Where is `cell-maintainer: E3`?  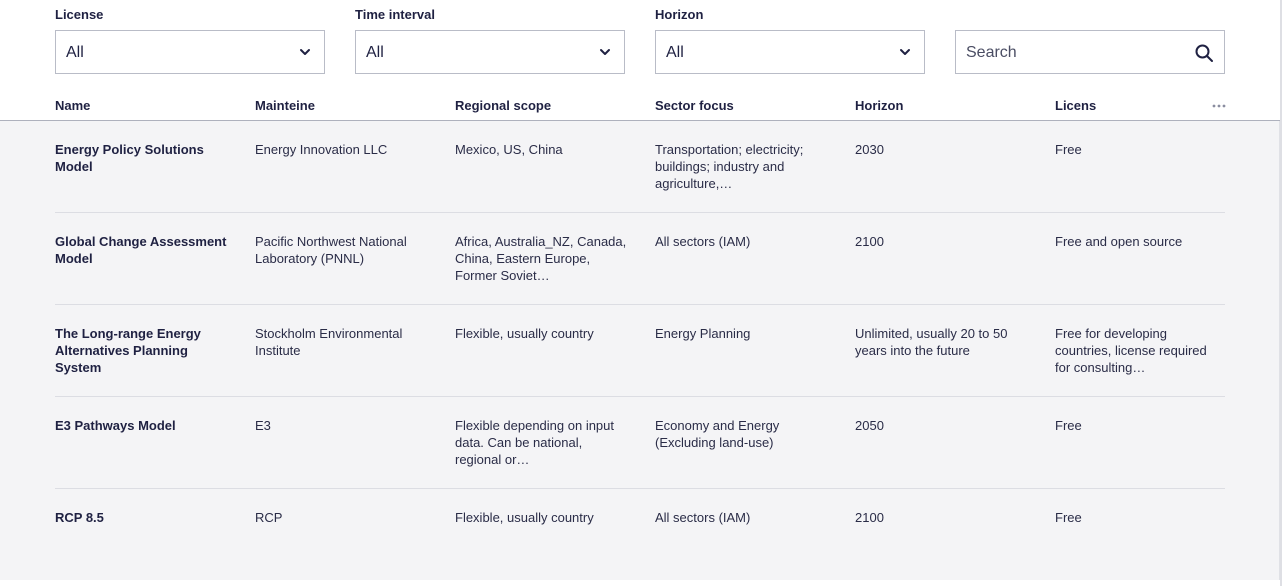 cell-maintainer: E3 is located at coordinates (263, 425).